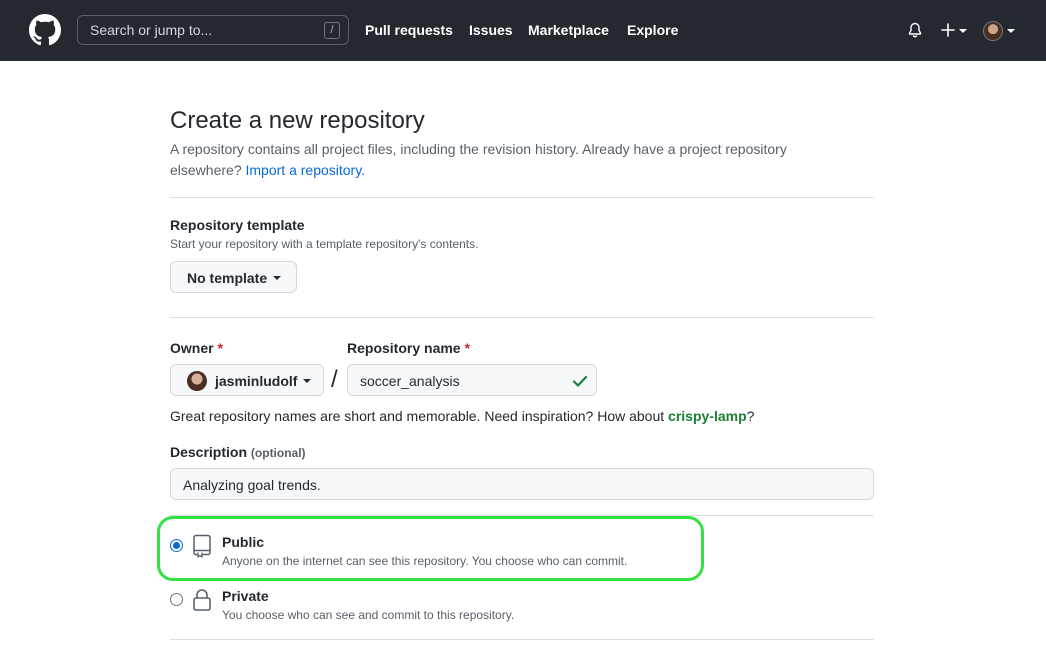 This screenshot has height=656, width=1046. What do you see at coordinates (227, 278) in the screenshot?
I see `template-select-label: No template` at bounding box center [227, 278].